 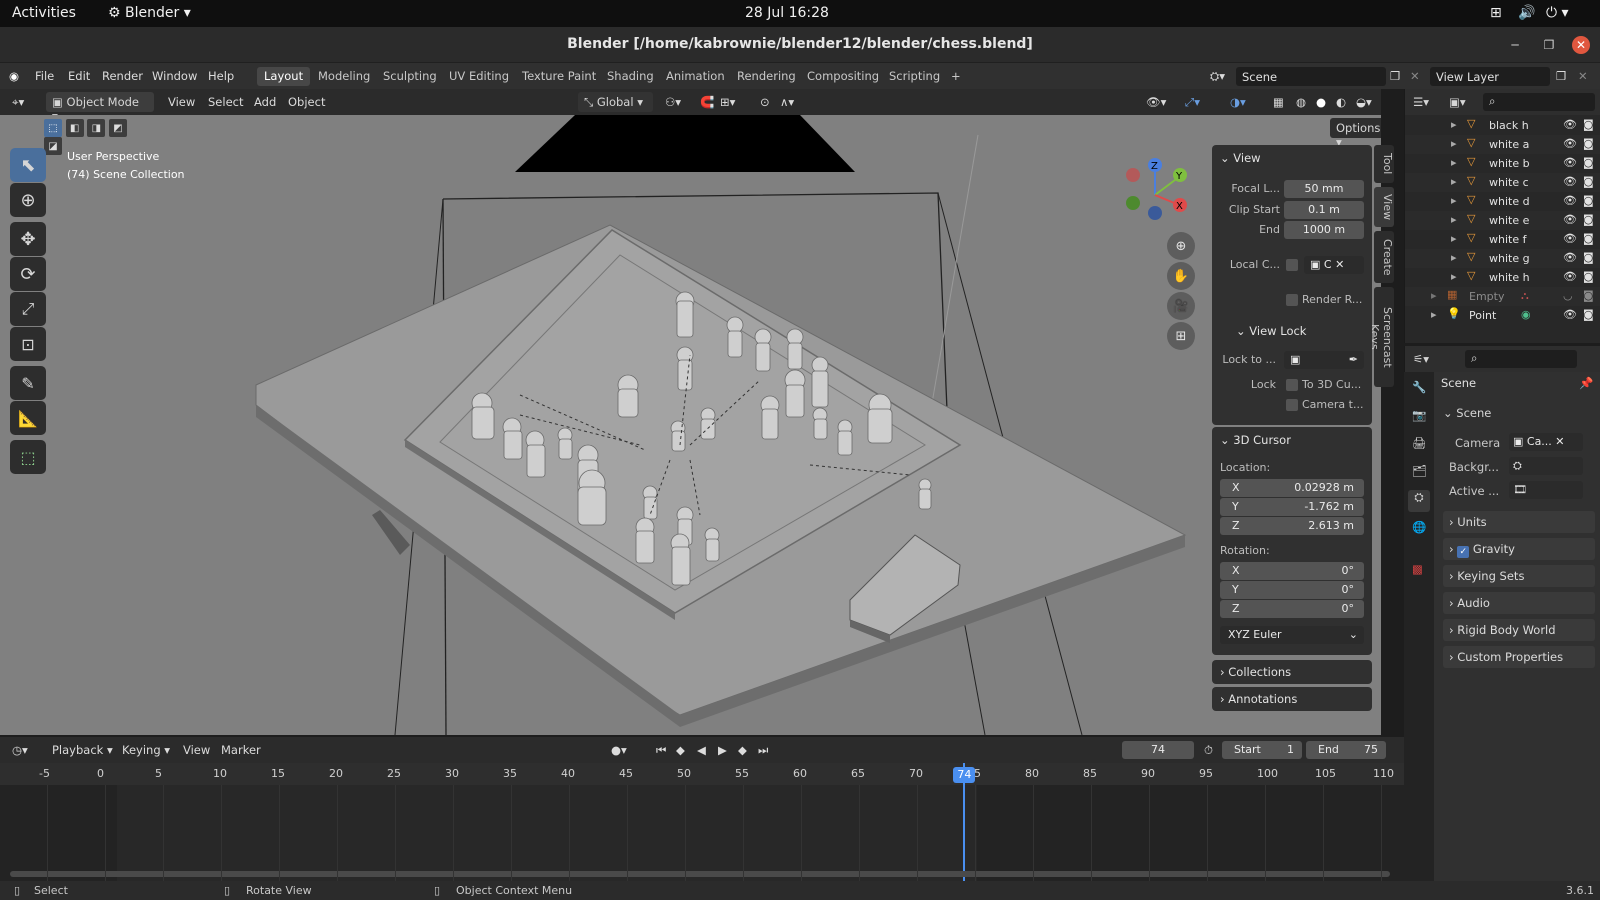 What do you see at coordinates (1519, 549) in the screenshot?
I see `gravity-section: › ✓ Gravity` at bounding box center [1519, 549].